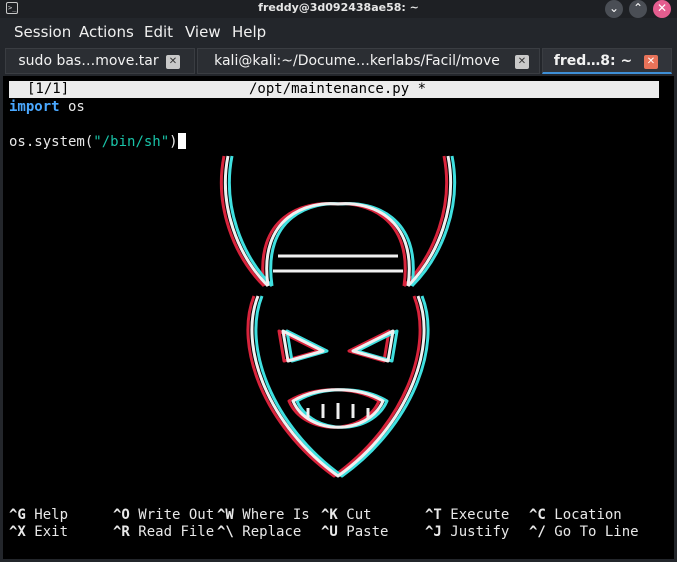  What do you see at coordinates (276, 515) in the screenshot?
I see `shortcut-label: Where Is` at bounding box center [276, 515].